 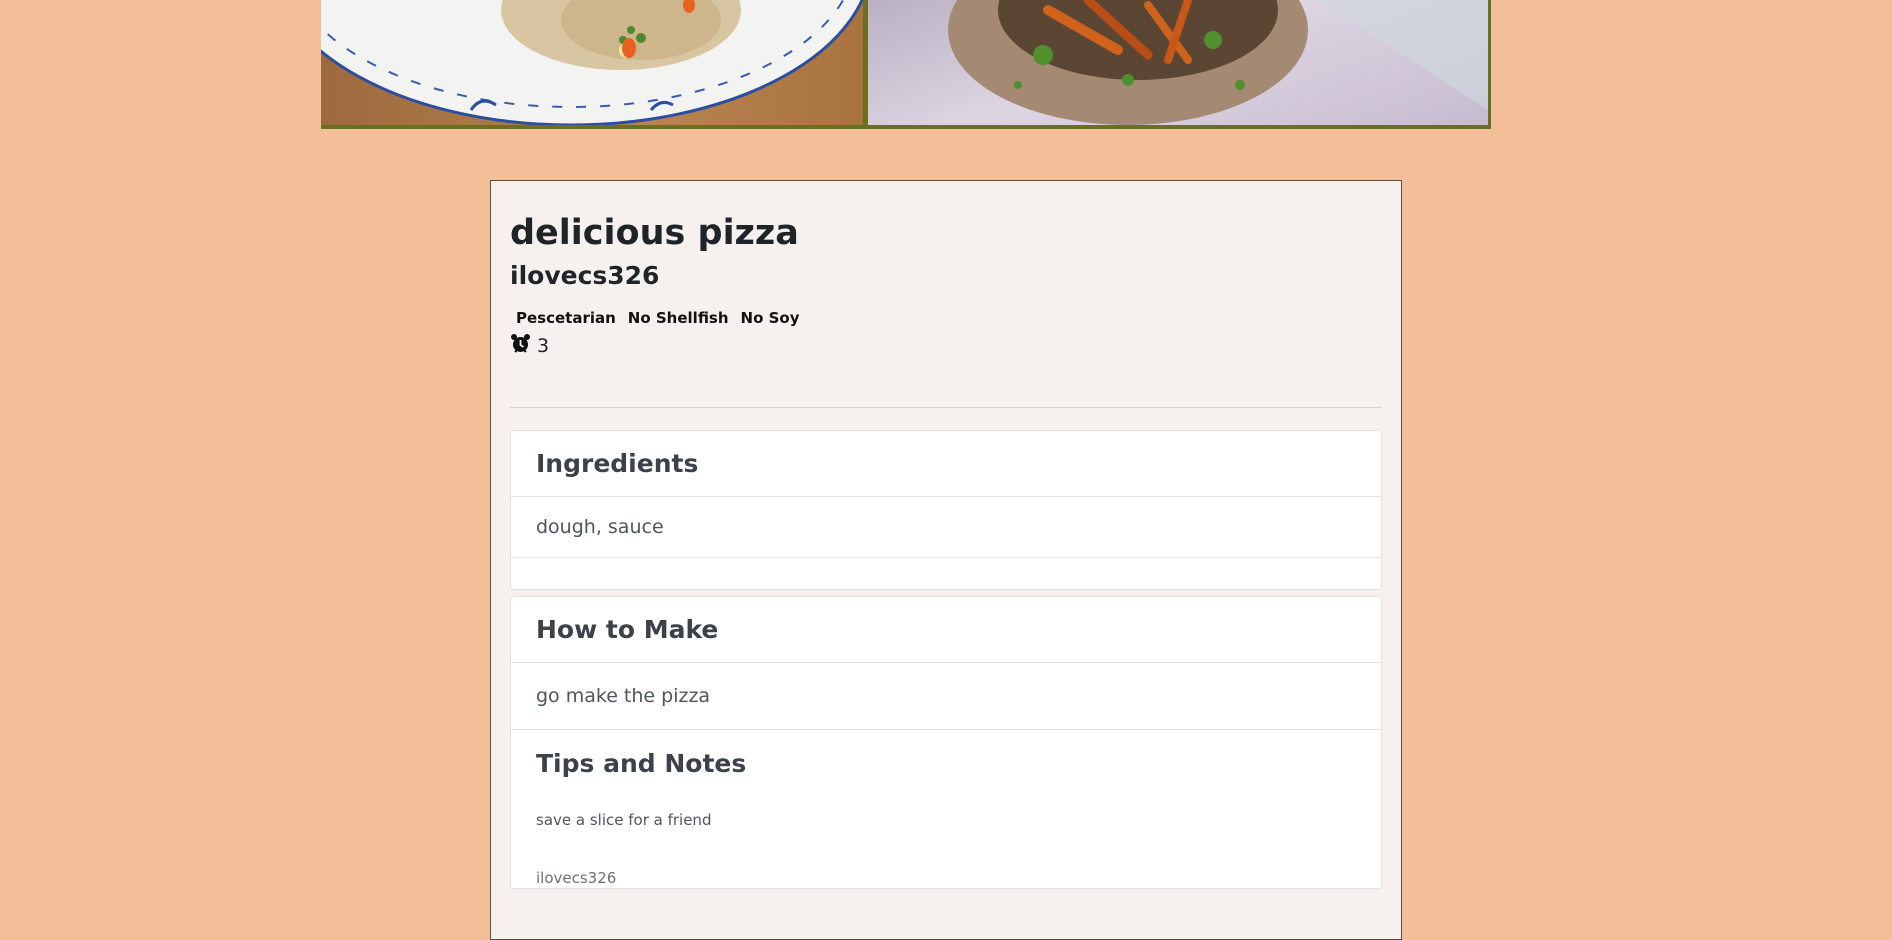 I want to click on tag-pescetarian: Pescetarian, so click(x=566, y=318).